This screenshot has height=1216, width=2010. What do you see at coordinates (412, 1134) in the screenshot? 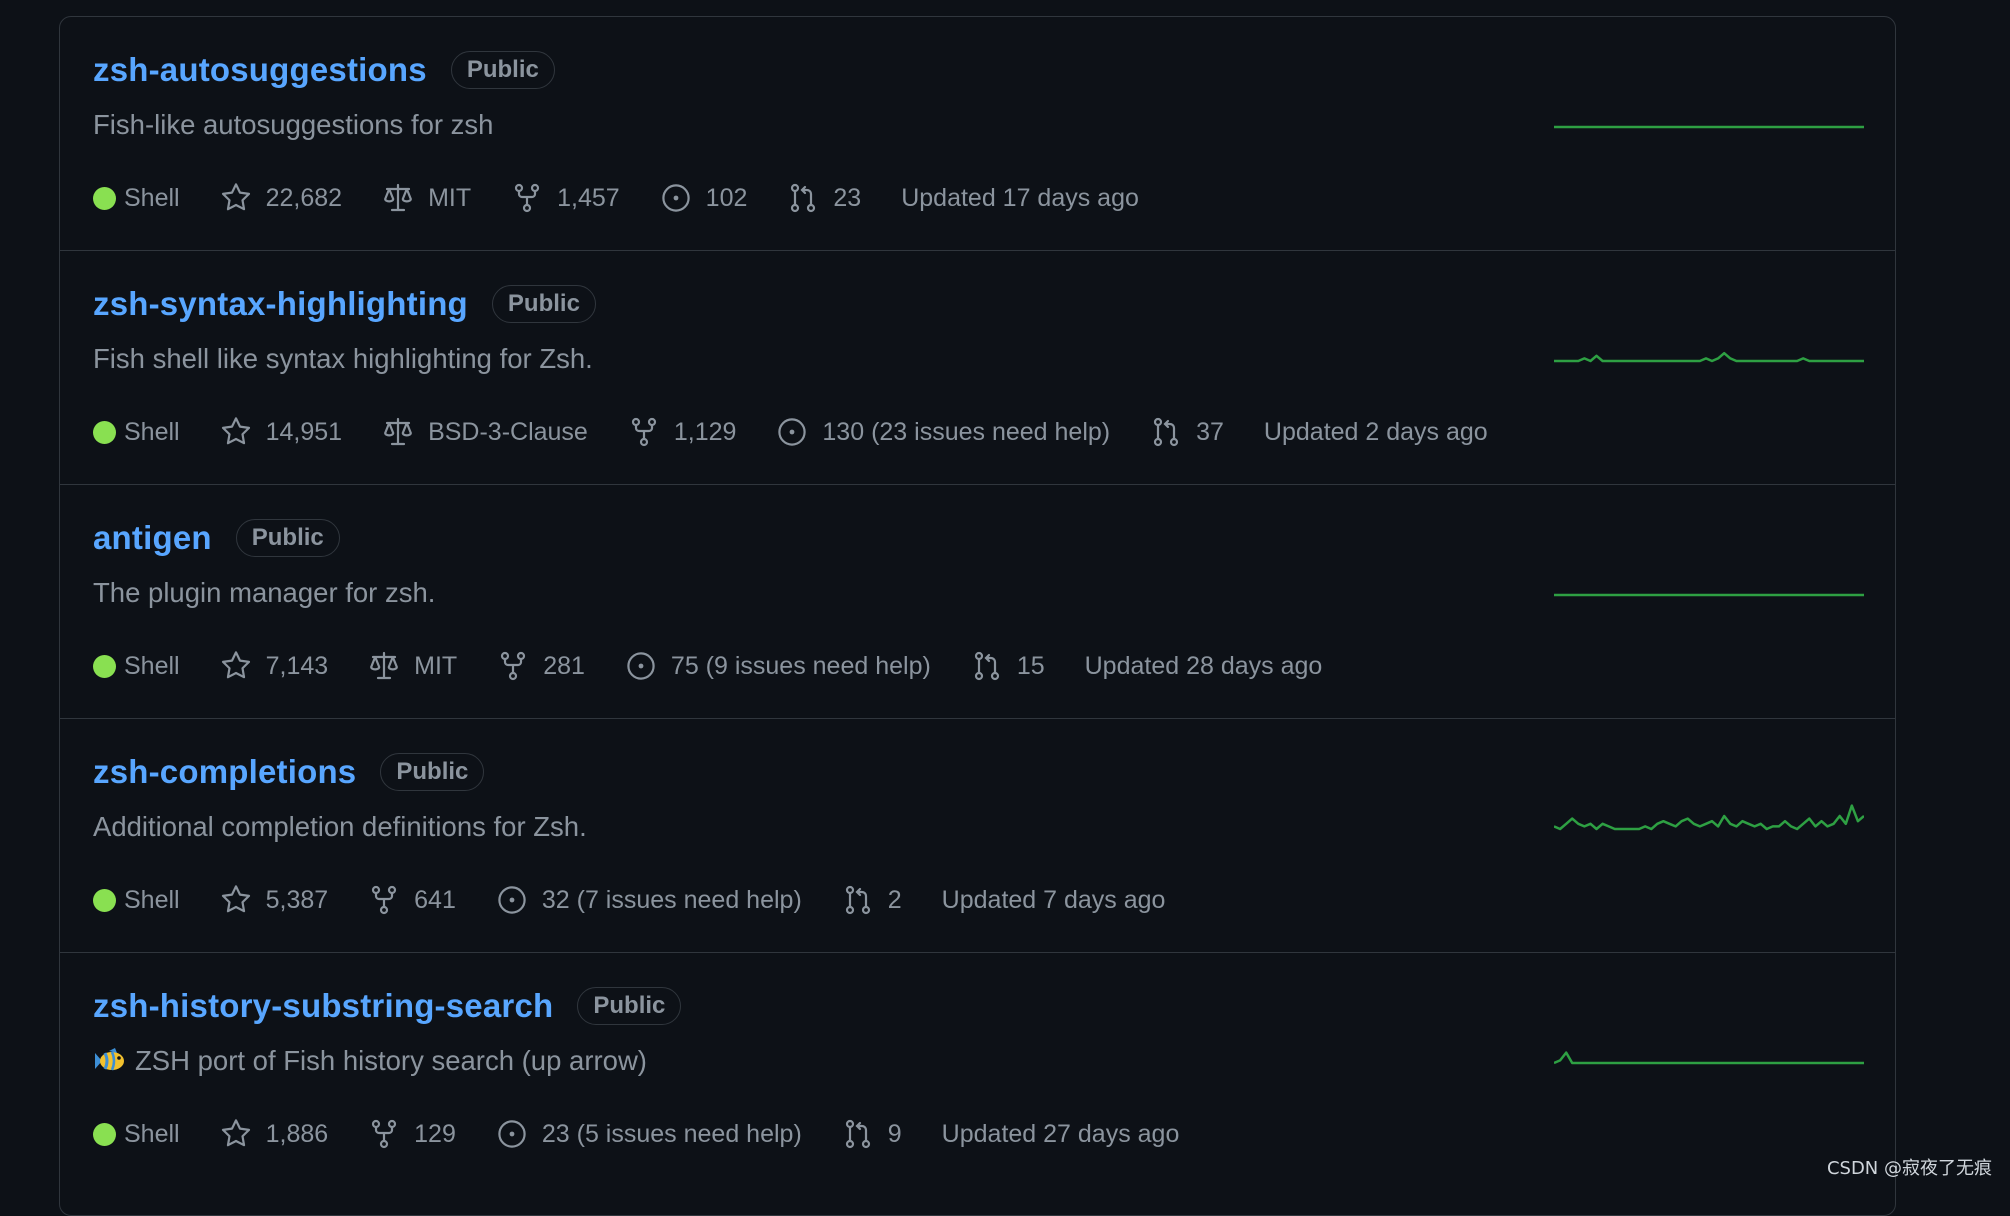
I see `forks-link: 129` at bounding box center [412, 1134].